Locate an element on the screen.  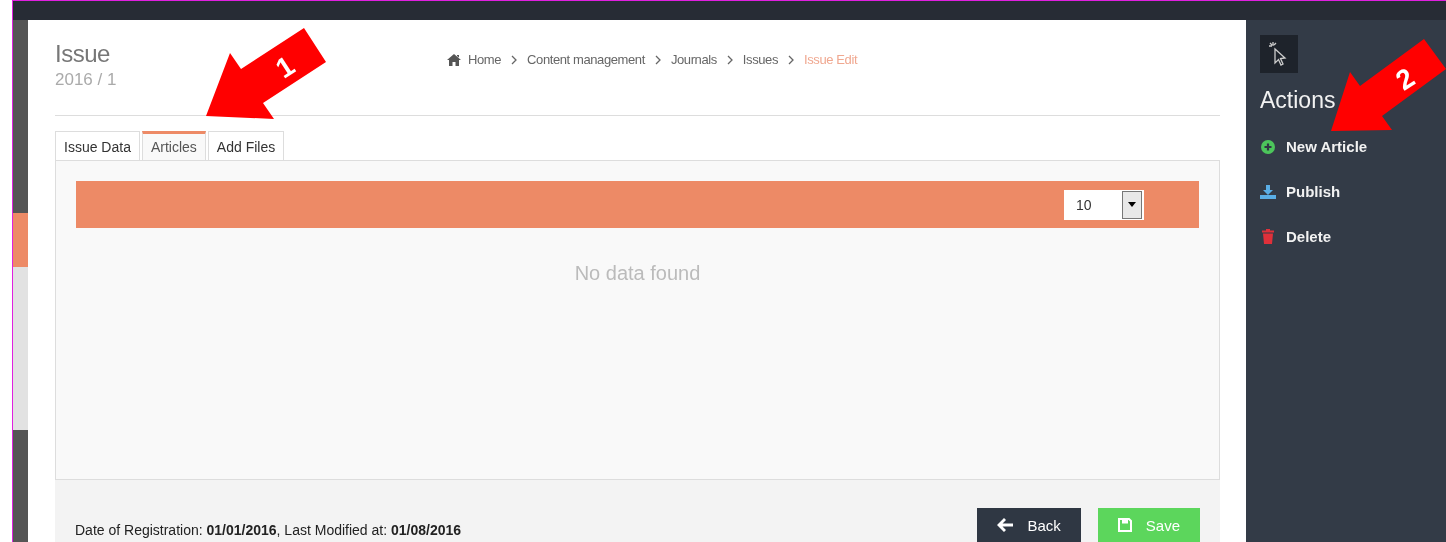
tab: Issue Data is located at coordinates (97, 146).